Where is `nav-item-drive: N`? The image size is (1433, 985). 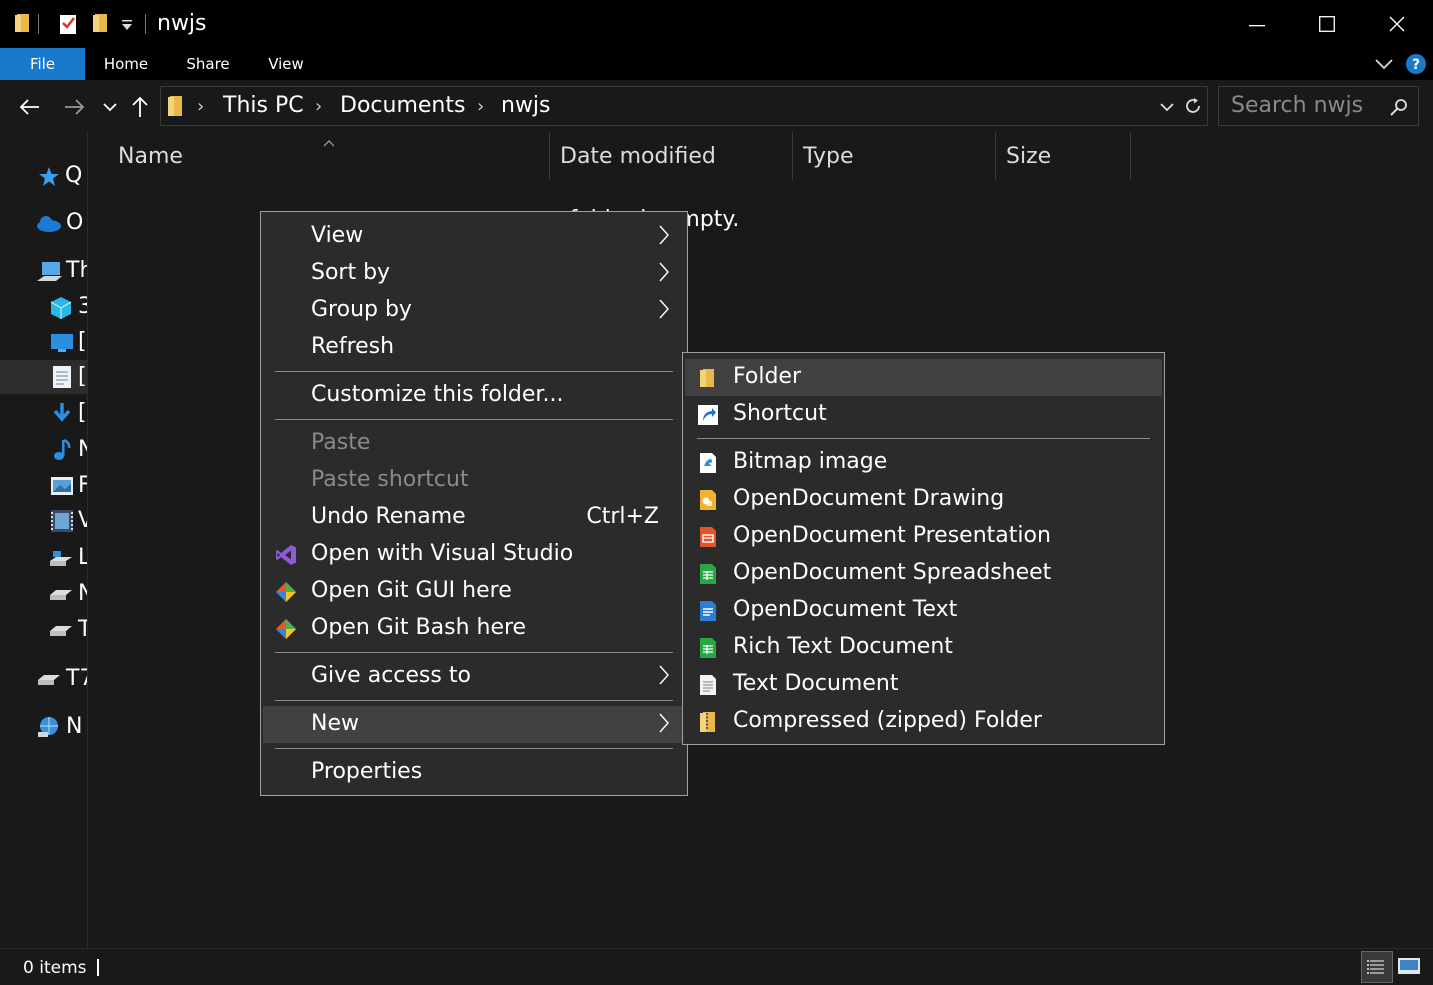 nav-item-drive: N is located at coordinates (43, 595).